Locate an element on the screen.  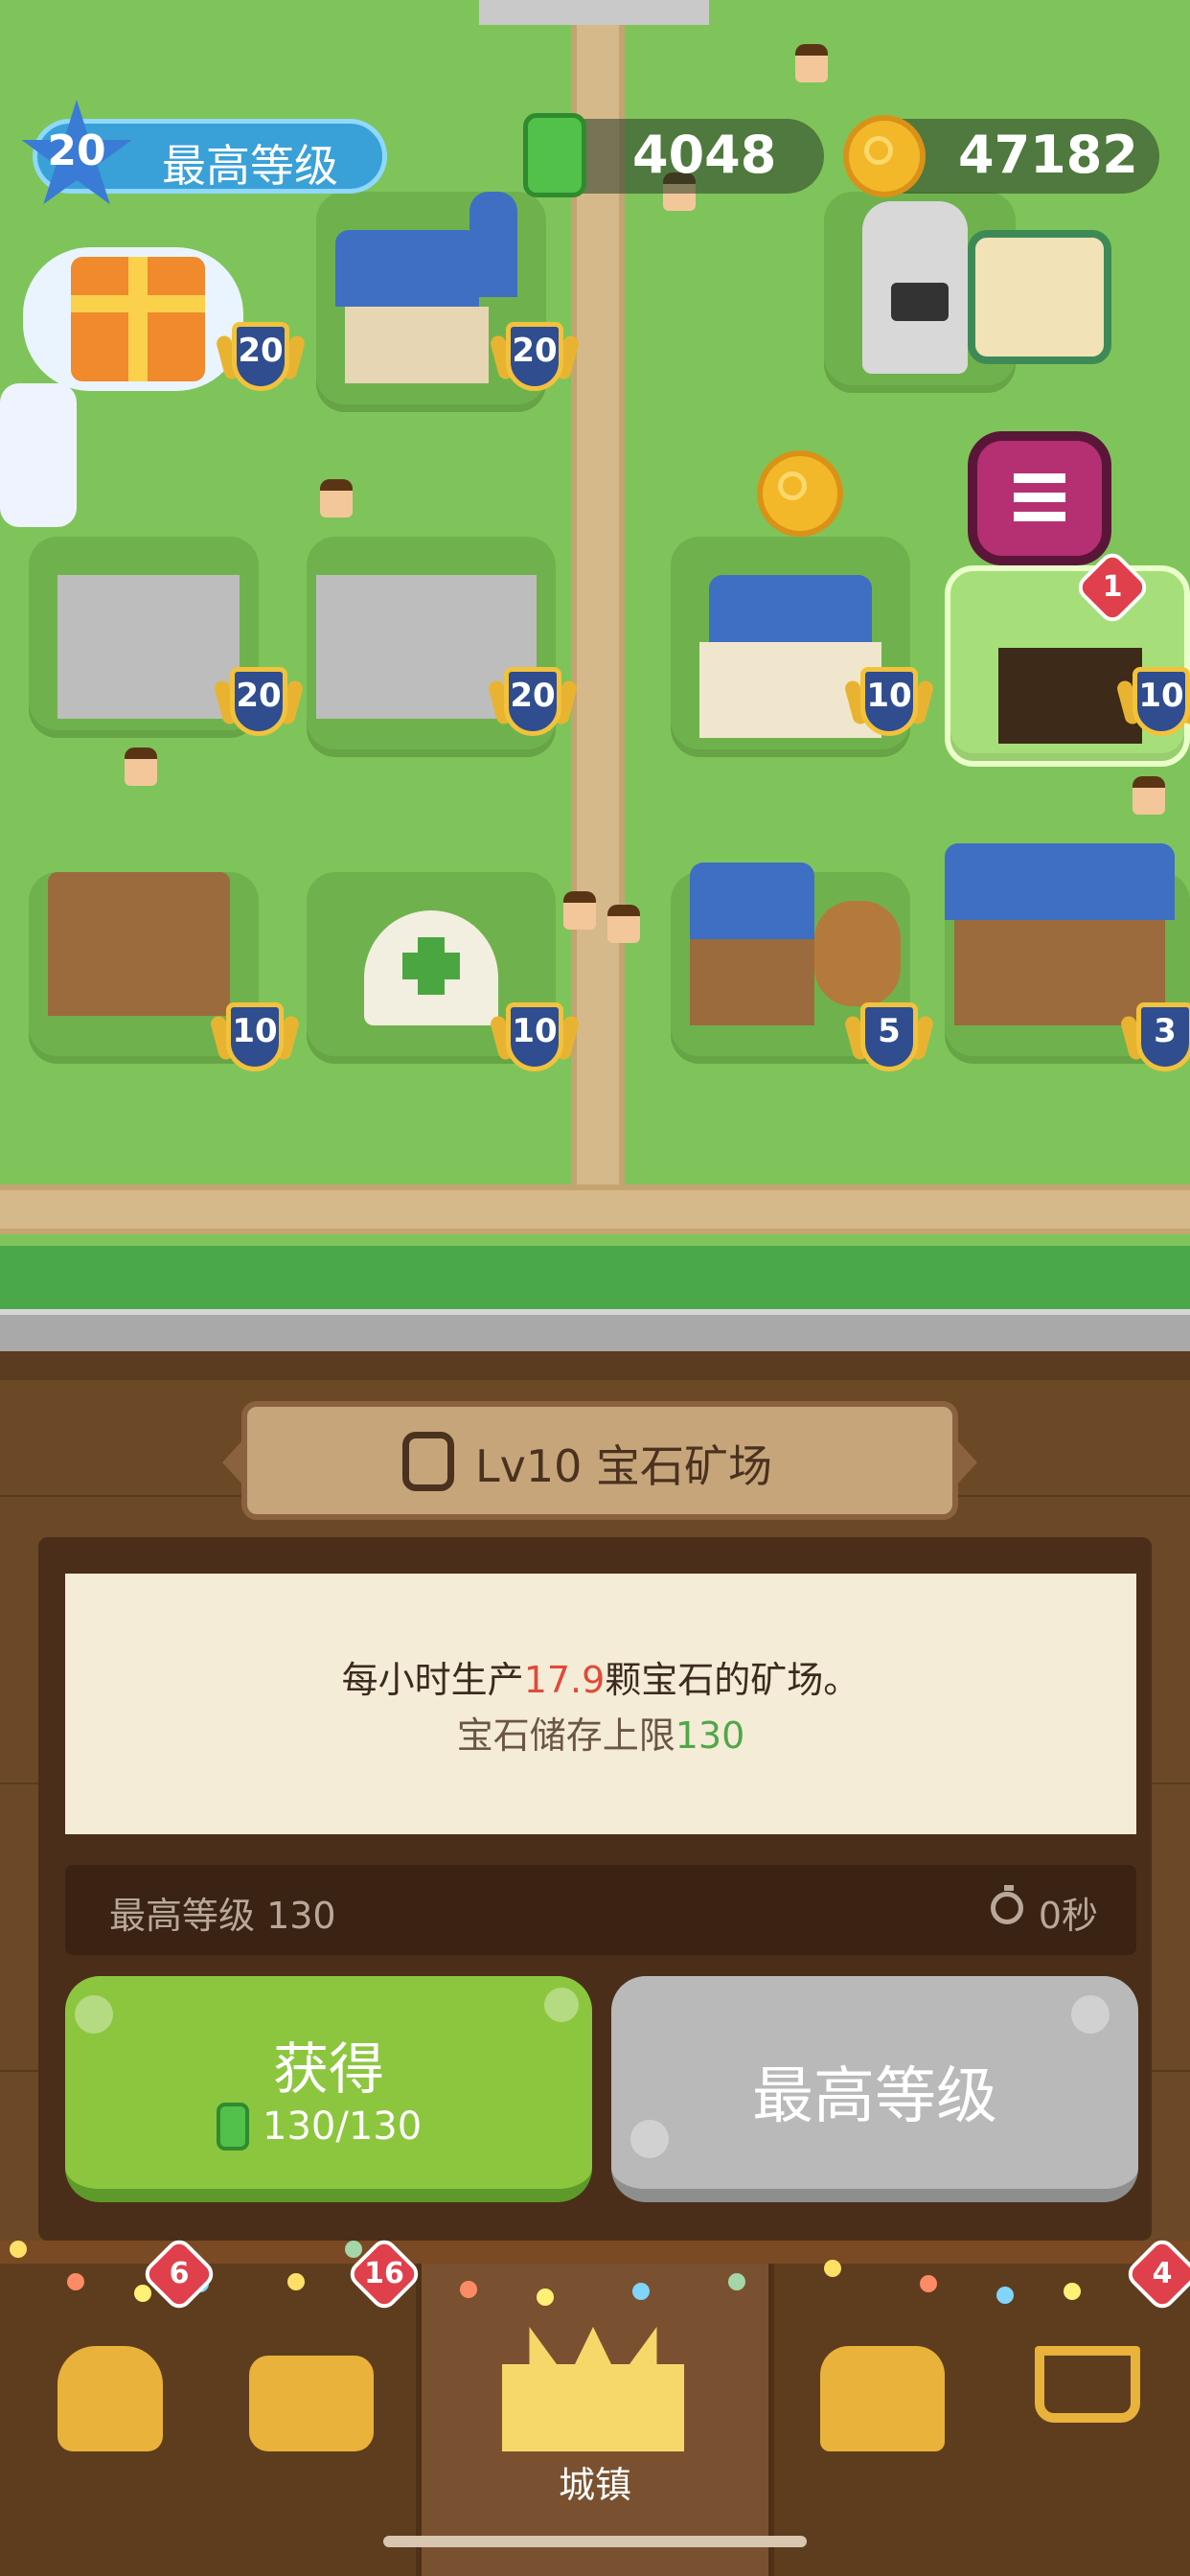
level-badge: 5 is located at coordinates (889, 1040).